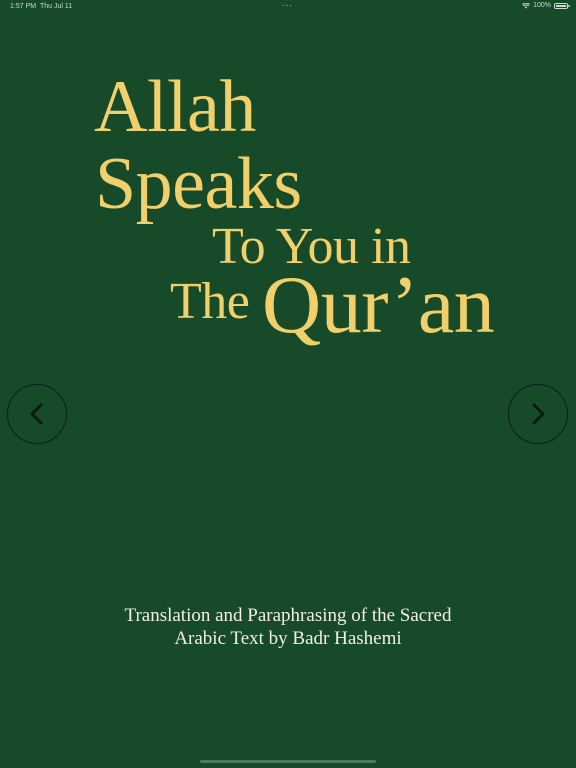 The width and height of the screenshot is (576, 768). Describe the element at coordinates (210, 301) in the screenshot. I see `title-the: The` at that location.